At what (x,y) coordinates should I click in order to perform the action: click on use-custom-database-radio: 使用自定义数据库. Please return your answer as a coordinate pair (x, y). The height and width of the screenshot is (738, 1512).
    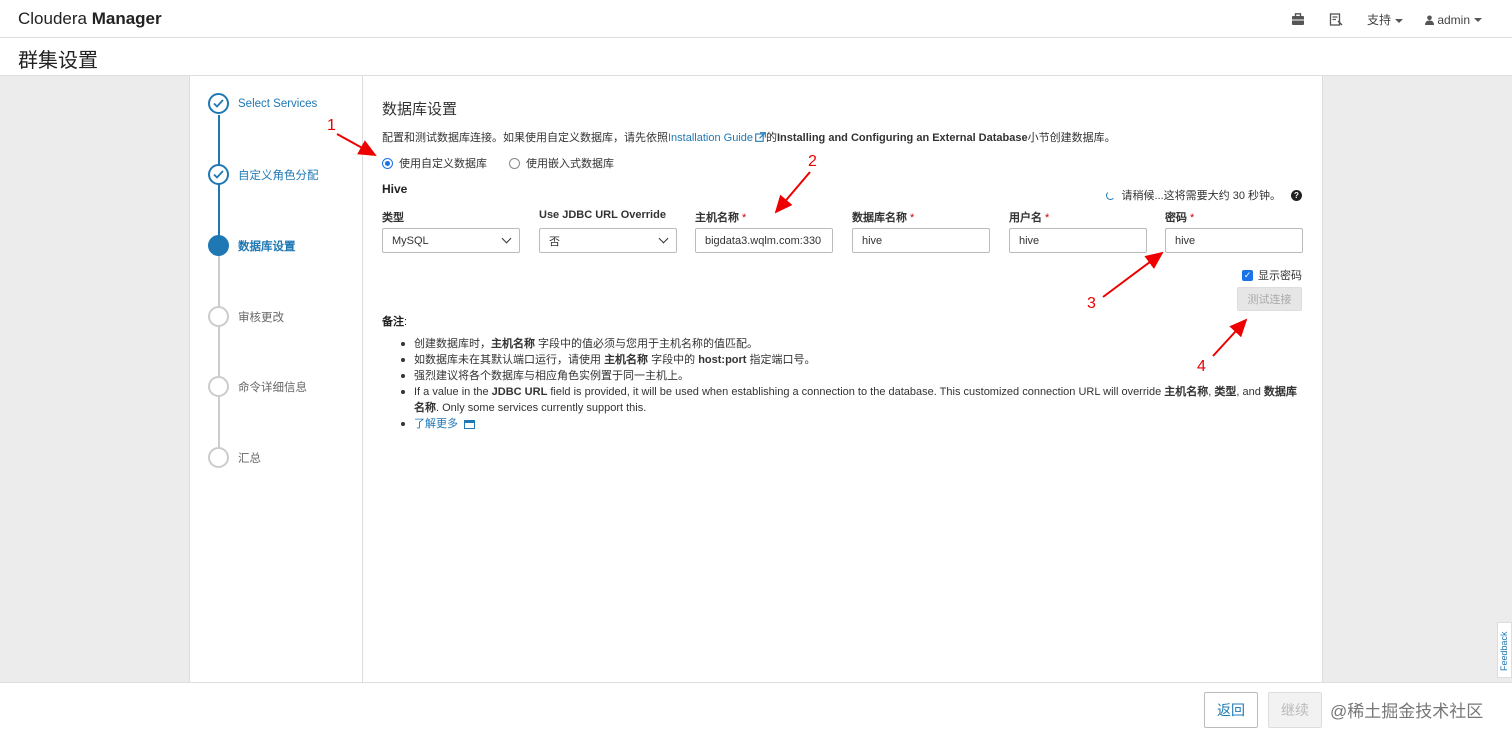
    Looking at the image, I should click on (434, 163).